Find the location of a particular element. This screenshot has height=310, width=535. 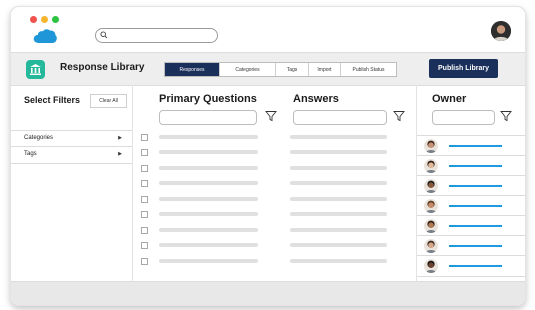

footer-bar is located at coordinates (268, 293).